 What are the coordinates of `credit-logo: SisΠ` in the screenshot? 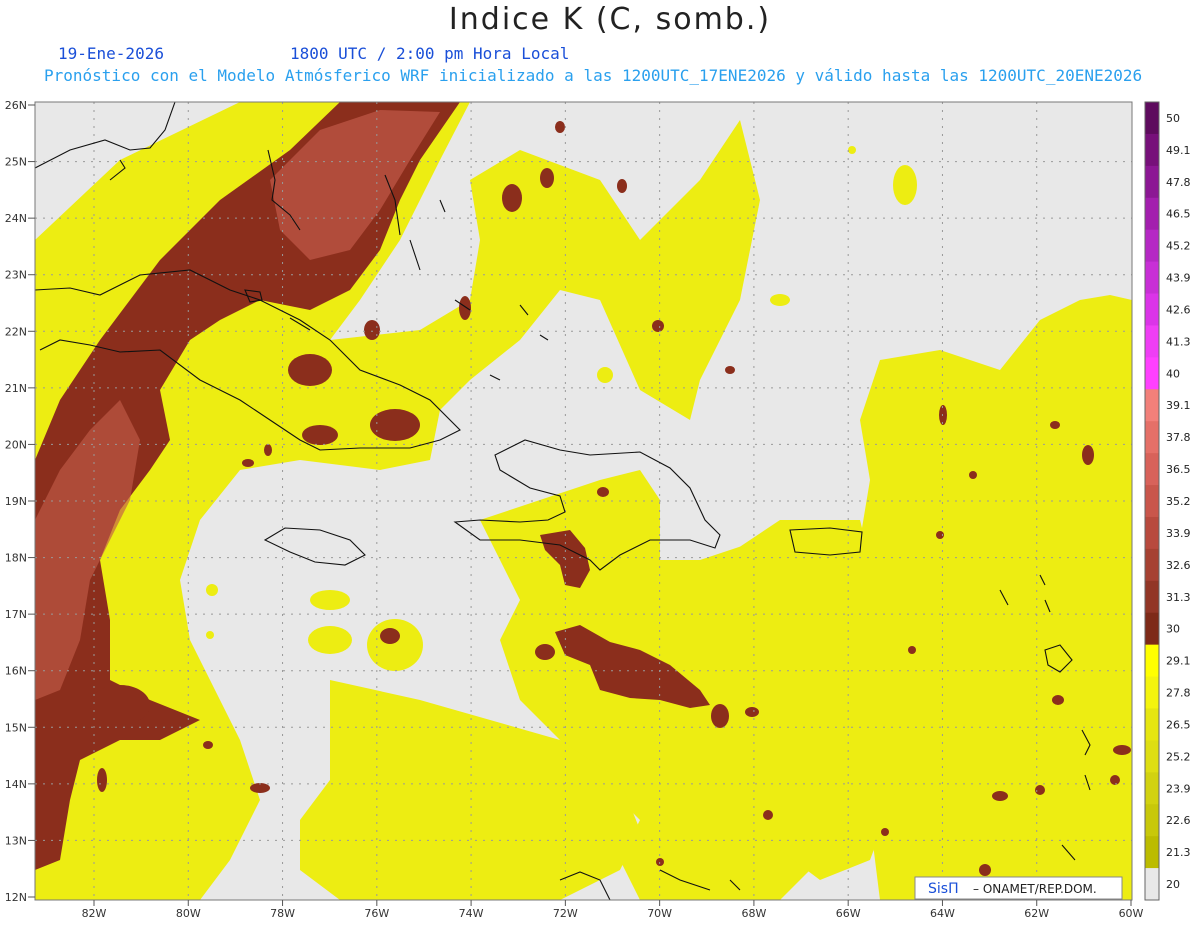 It's located at (943, 889).